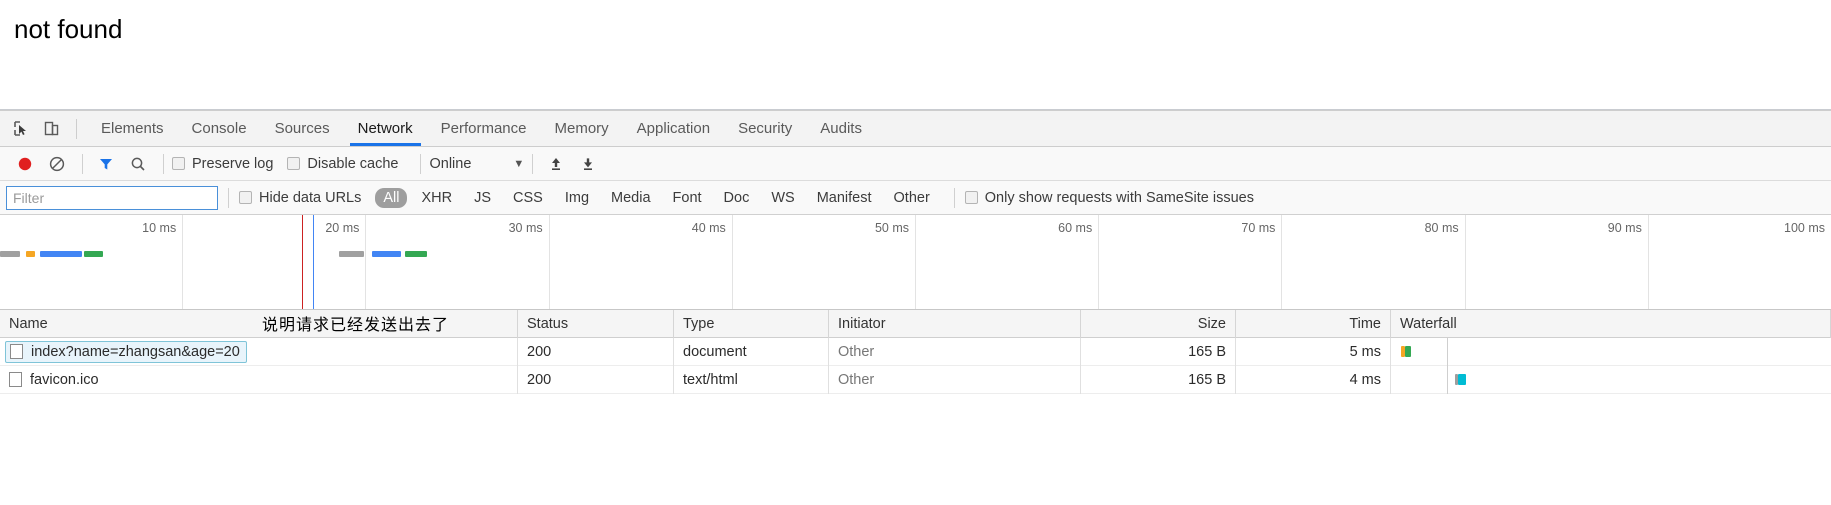  What do you see at coordinates (577, 198) in the screenshot?
I see `type-filter-img: Img` at bounding box center [577, 198].